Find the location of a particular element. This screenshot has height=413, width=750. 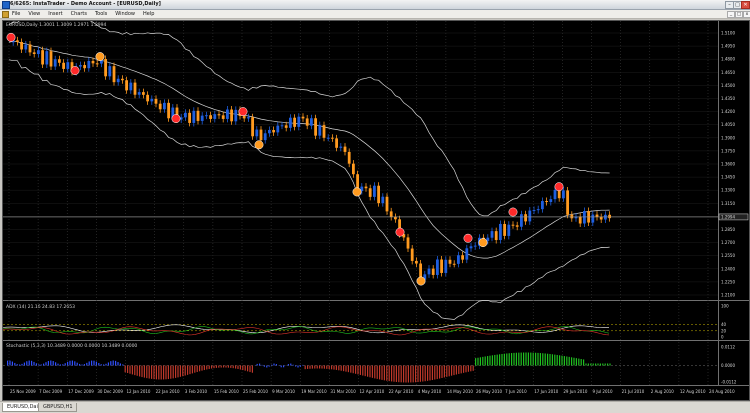

date-axis-label: 24 Aug 2010 is located at coordinates (722, 391).